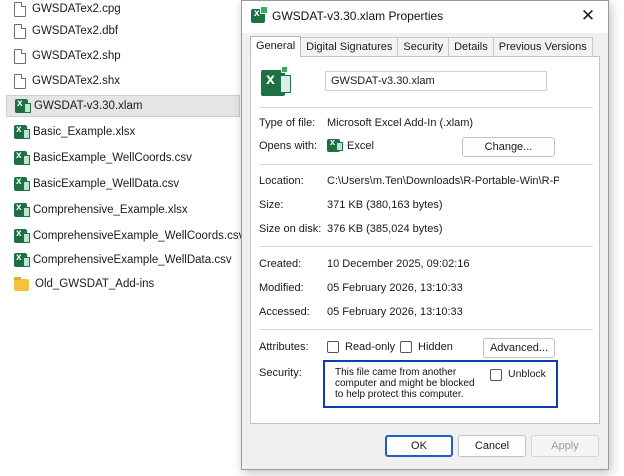 The width and height of the screenshot is (624, 476). What do you see at coordinates (349, 46) in the screenshot?
I see `tab-digital-signatures: Digital Signatures` at bounding box center [349, 46].